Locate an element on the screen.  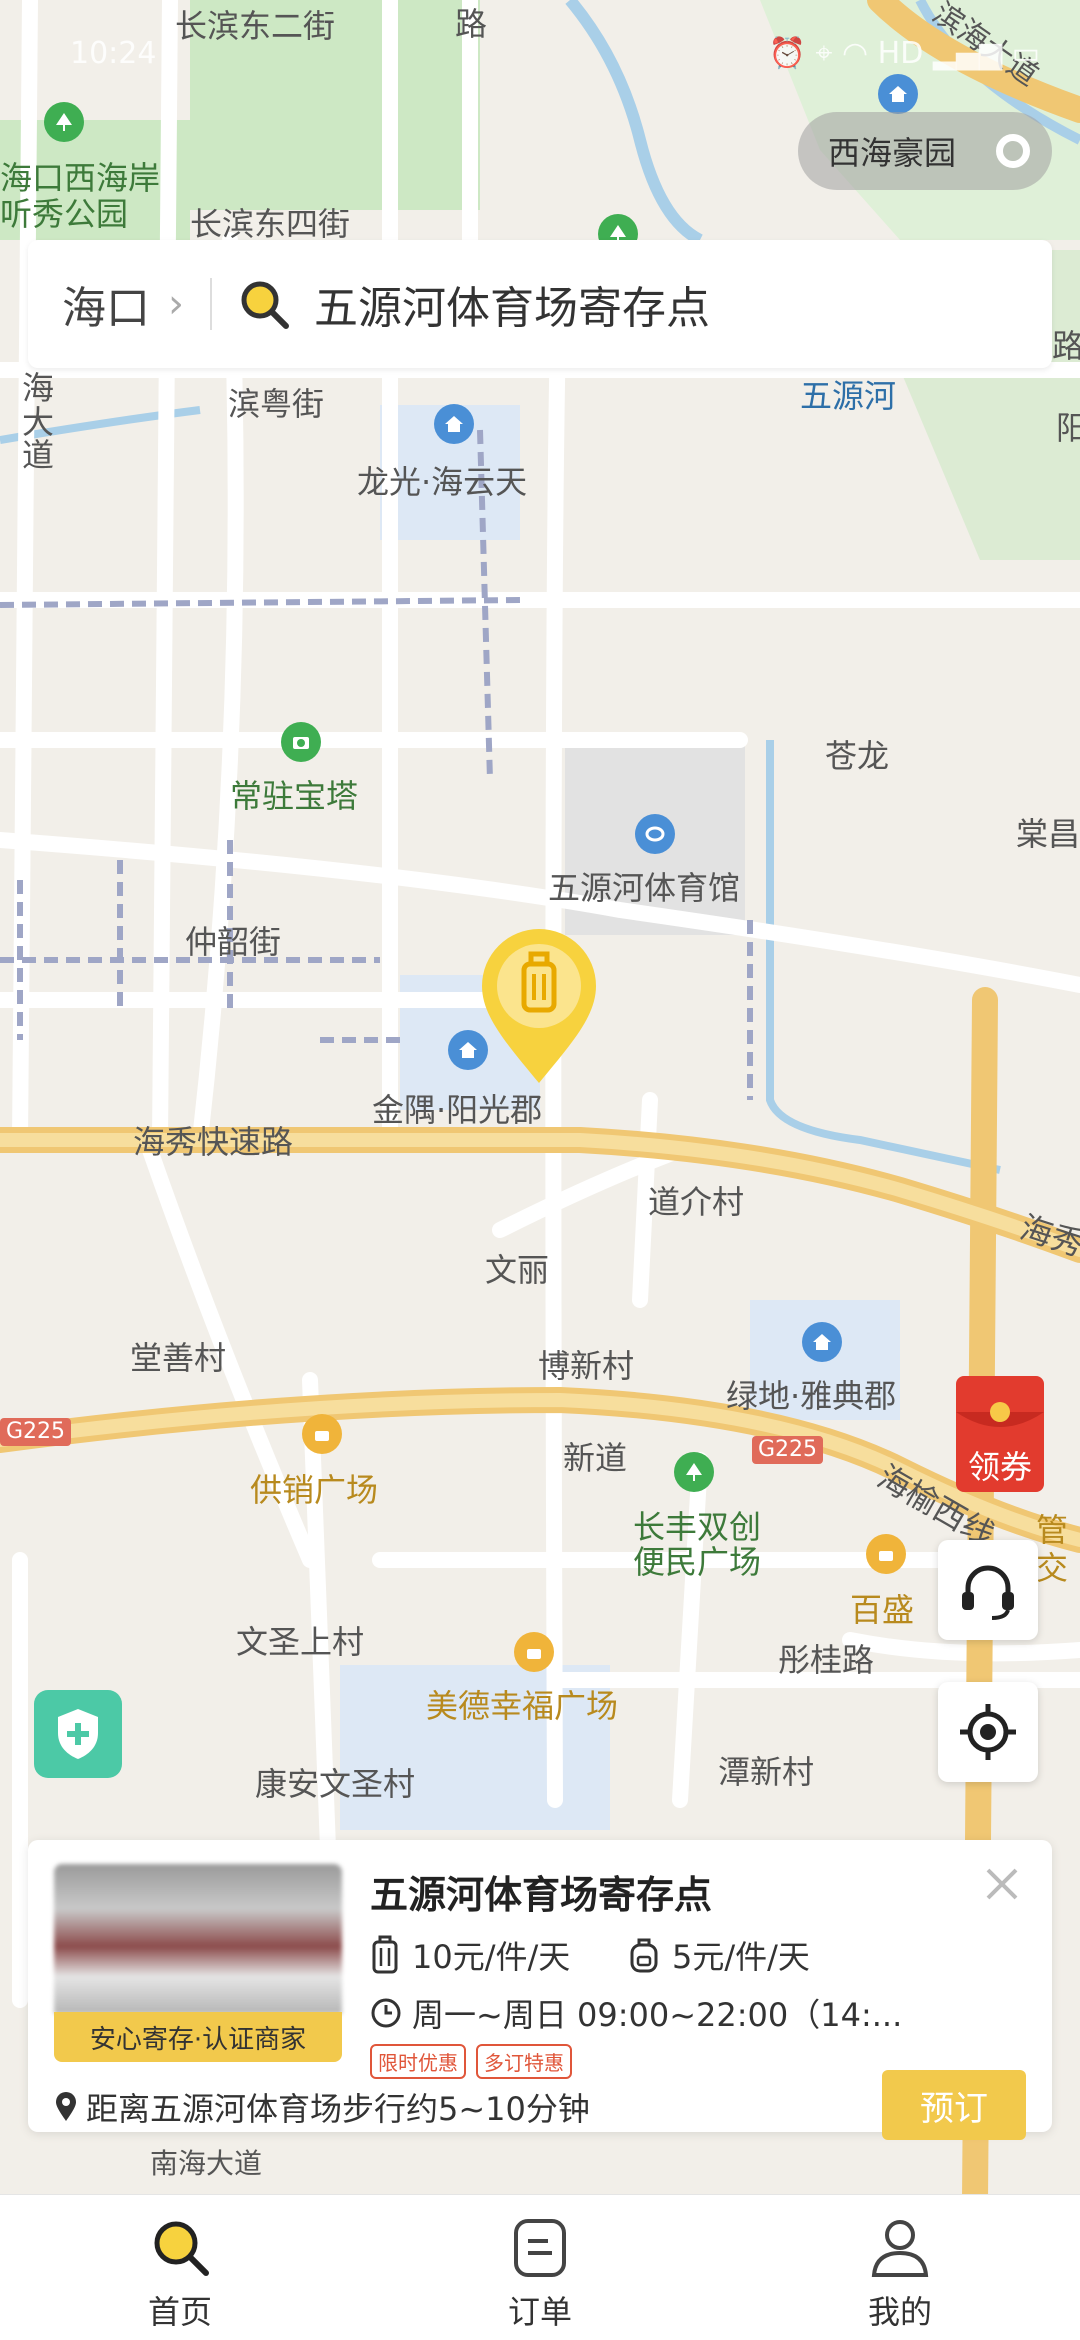
chevron-right-icon: › is located at coordinates (176, 304).